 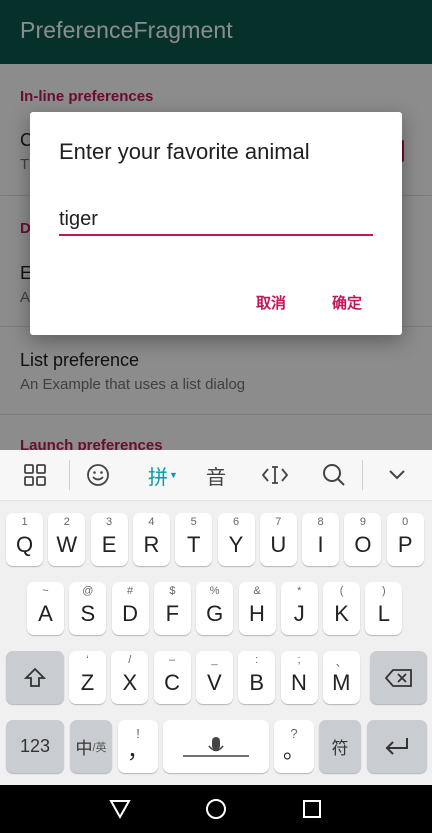 What do you see at coordinates (193, 544) in the screenshot?
I see `key-label: T` at bounding box center [193, 544].